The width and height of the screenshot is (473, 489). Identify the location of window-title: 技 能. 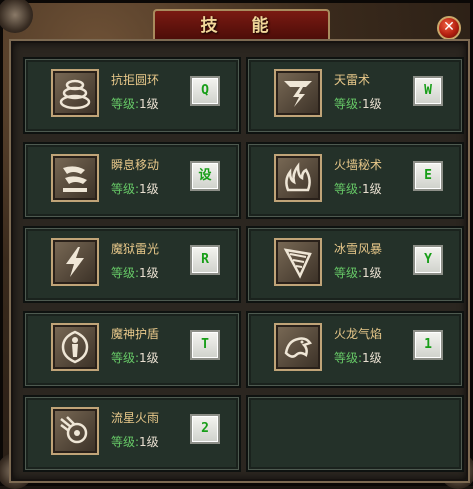
(241, 25).